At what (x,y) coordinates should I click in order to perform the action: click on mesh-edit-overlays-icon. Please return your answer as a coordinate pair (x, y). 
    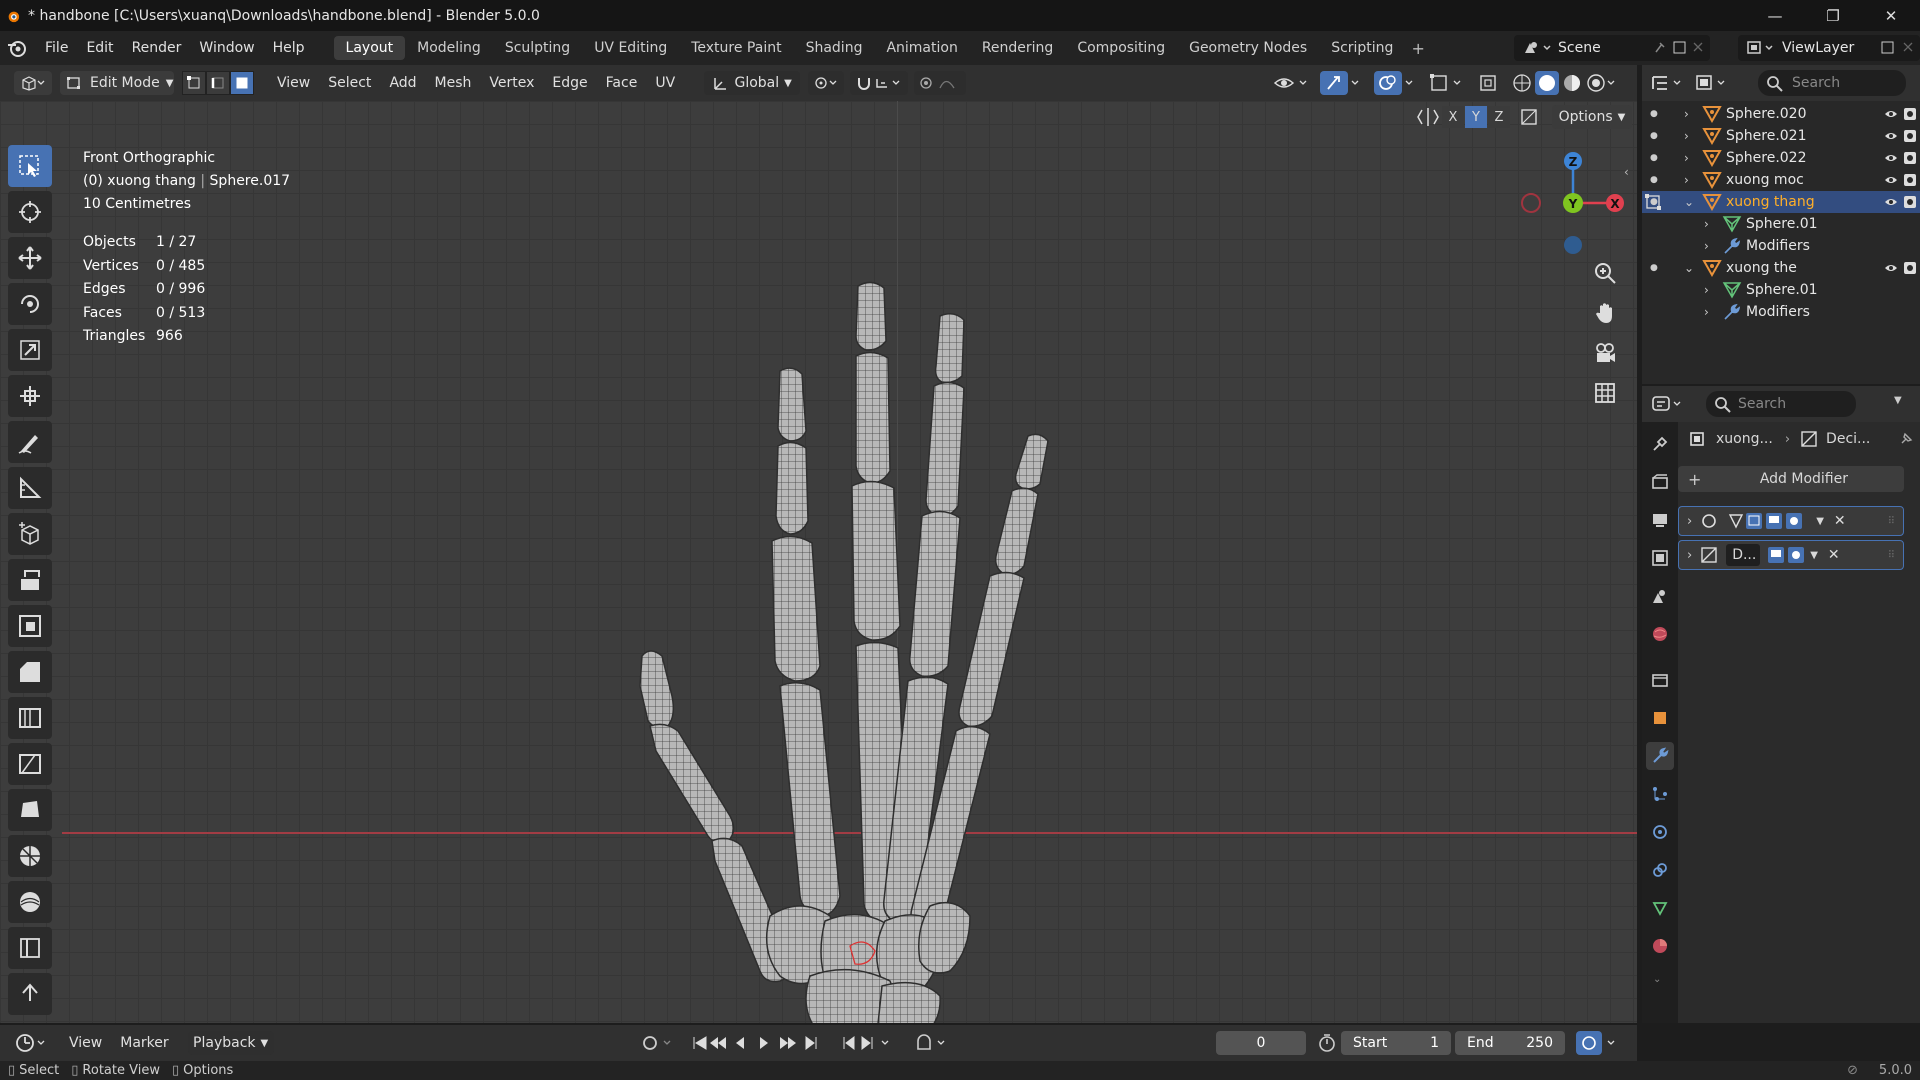
    Looking at the image, I should click on (1448, 83).